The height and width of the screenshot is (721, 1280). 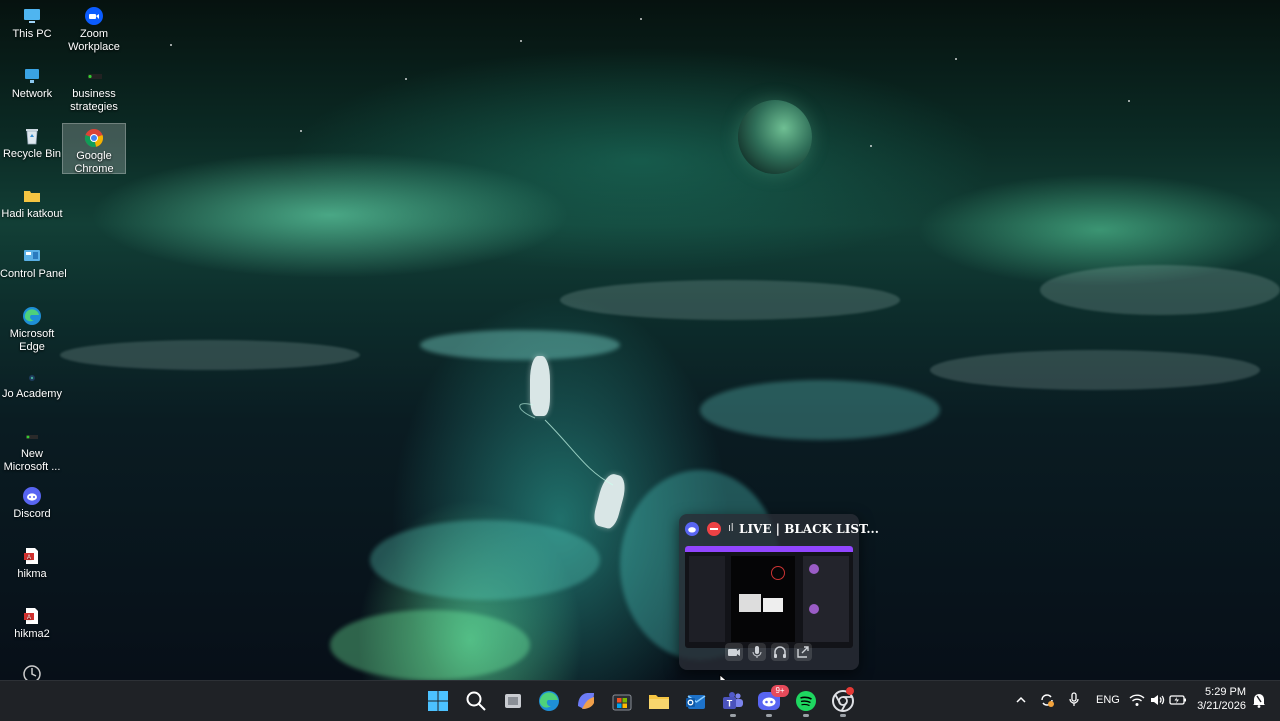 What do you see at coordinates (32, 29) in the screenshot?
I see `desktop-icon-this-pc: This PC` at bounding box center [32, 29].